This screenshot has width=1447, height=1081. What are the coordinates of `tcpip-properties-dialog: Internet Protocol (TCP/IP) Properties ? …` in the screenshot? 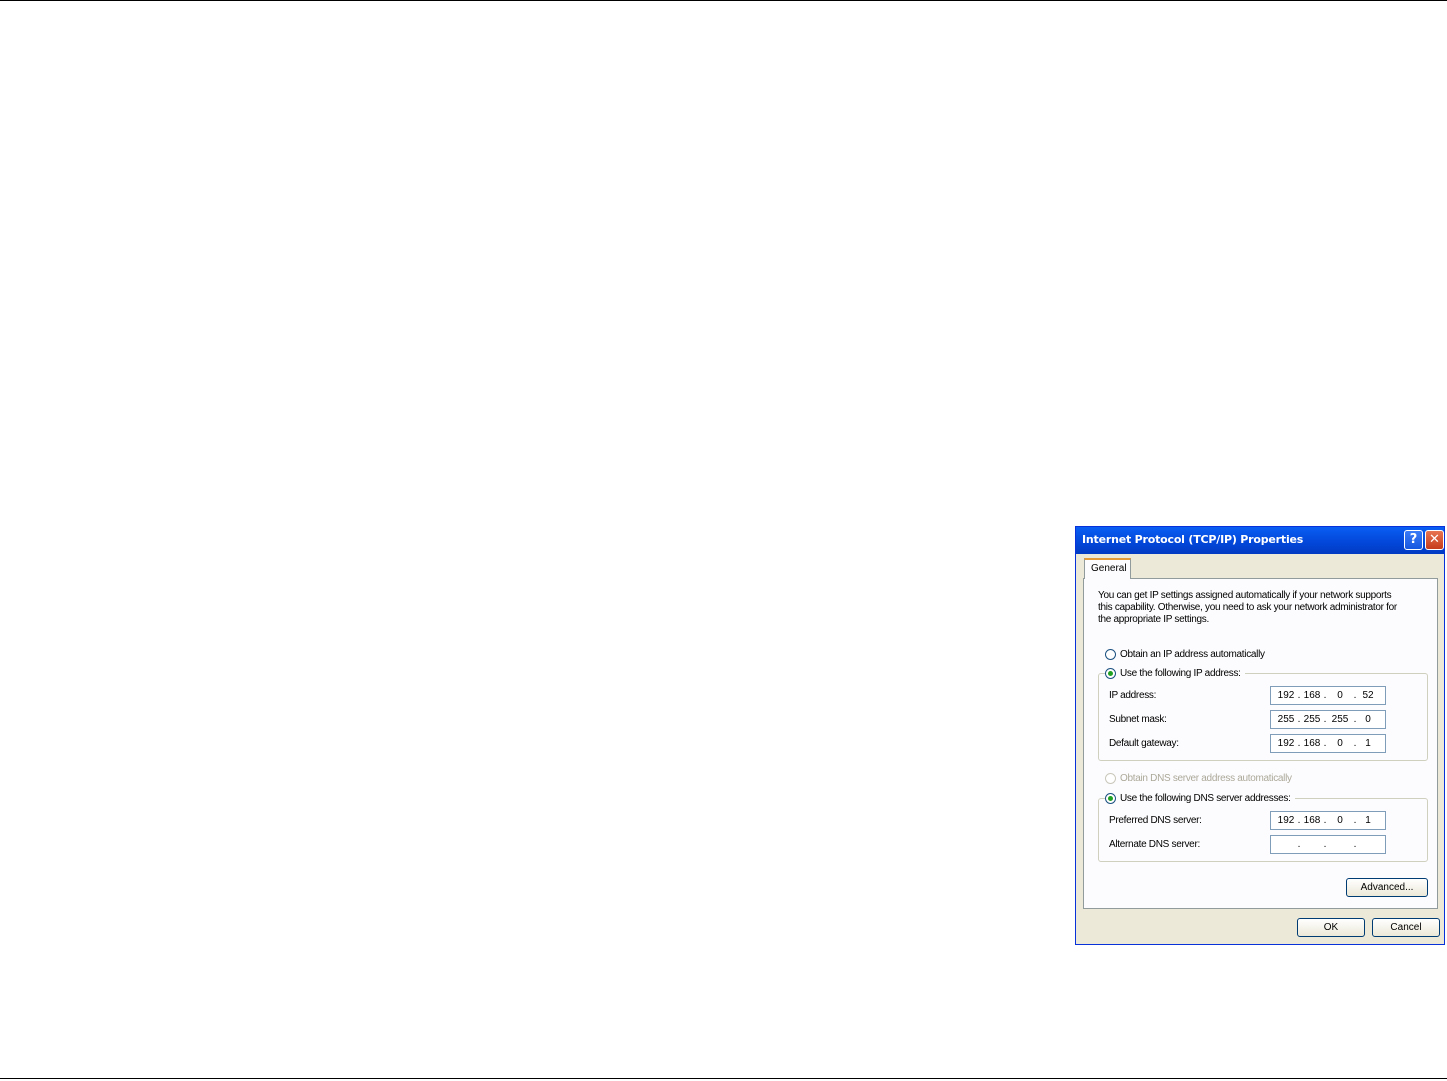 It's located at (1260, 735).